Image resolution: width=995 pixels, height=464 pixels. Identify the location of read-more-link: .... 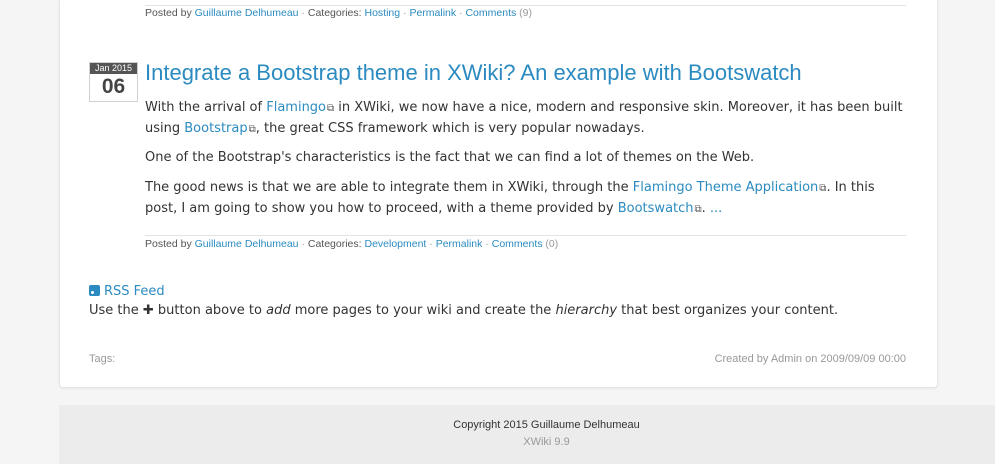
(716, 208).